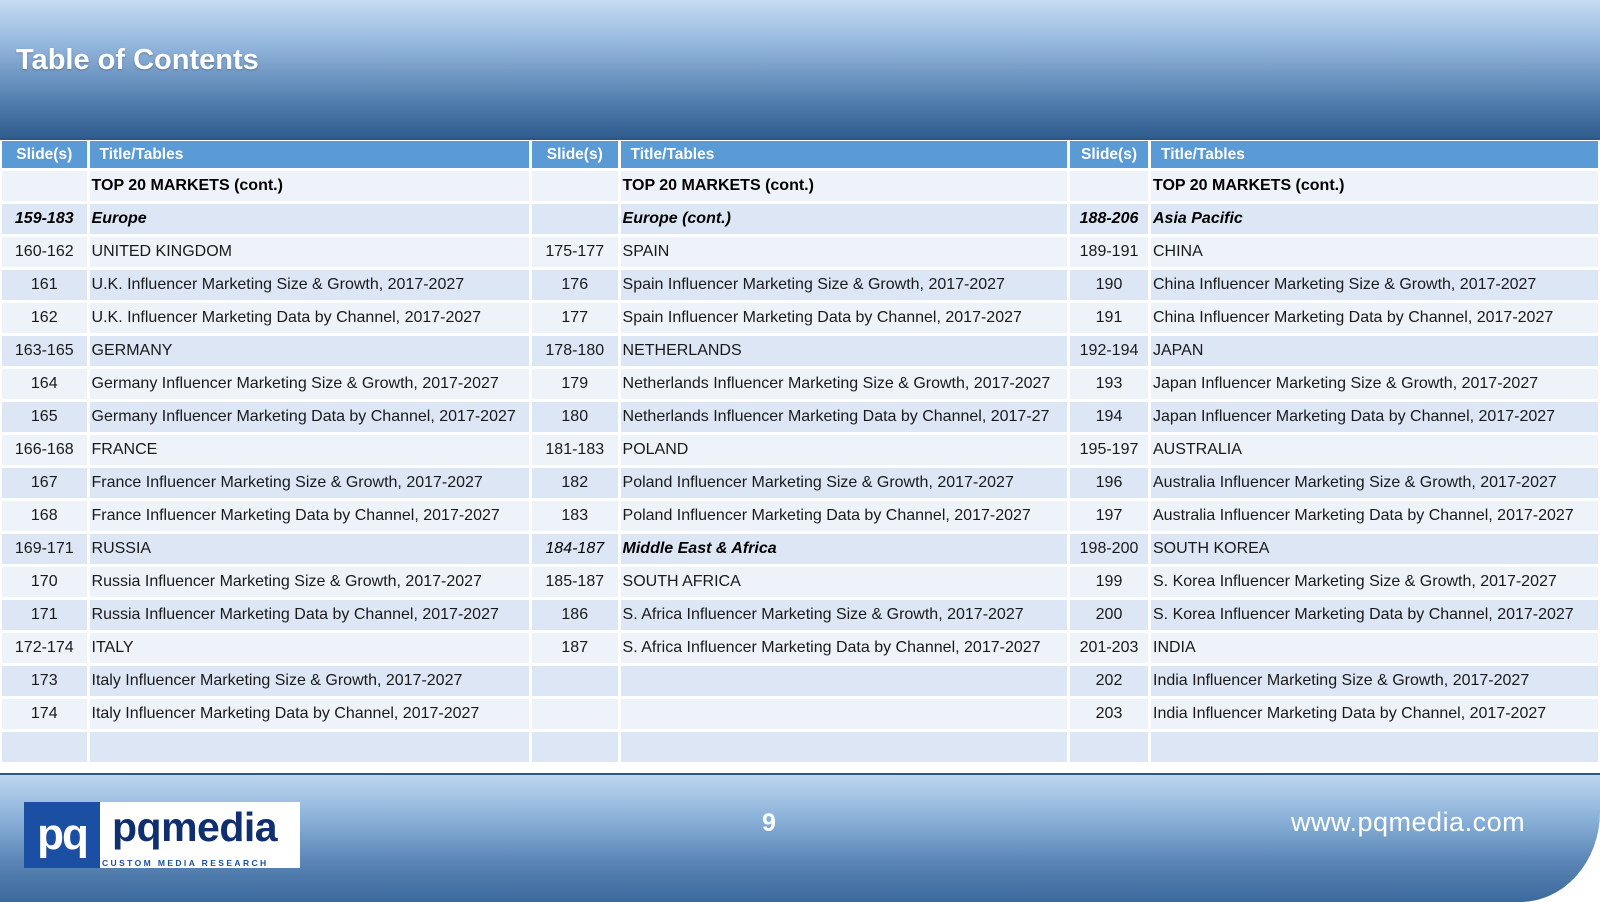  What do you see at coordinates (195, 827) in the screenshot?
I see `logo-name: pqmedia` at bounding box center [195, 827].